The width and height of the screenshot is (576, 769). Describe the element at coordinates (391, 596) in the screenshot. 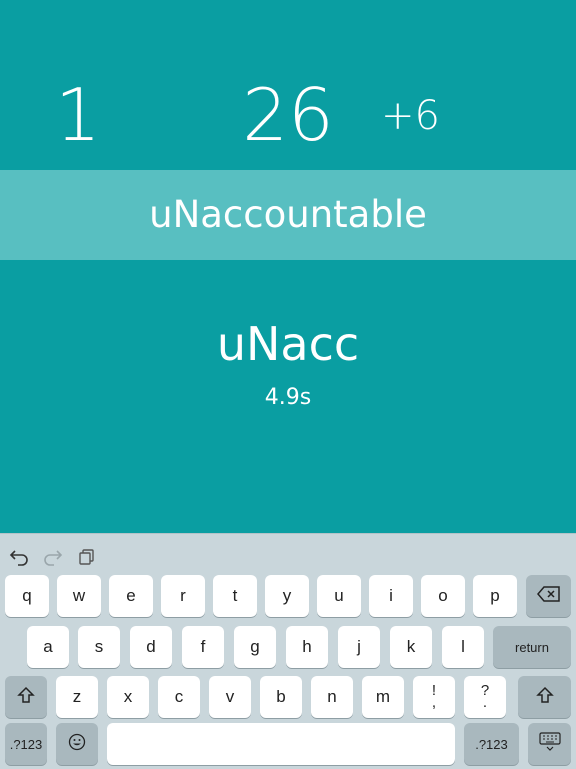

I see `key-i: i` at that location.